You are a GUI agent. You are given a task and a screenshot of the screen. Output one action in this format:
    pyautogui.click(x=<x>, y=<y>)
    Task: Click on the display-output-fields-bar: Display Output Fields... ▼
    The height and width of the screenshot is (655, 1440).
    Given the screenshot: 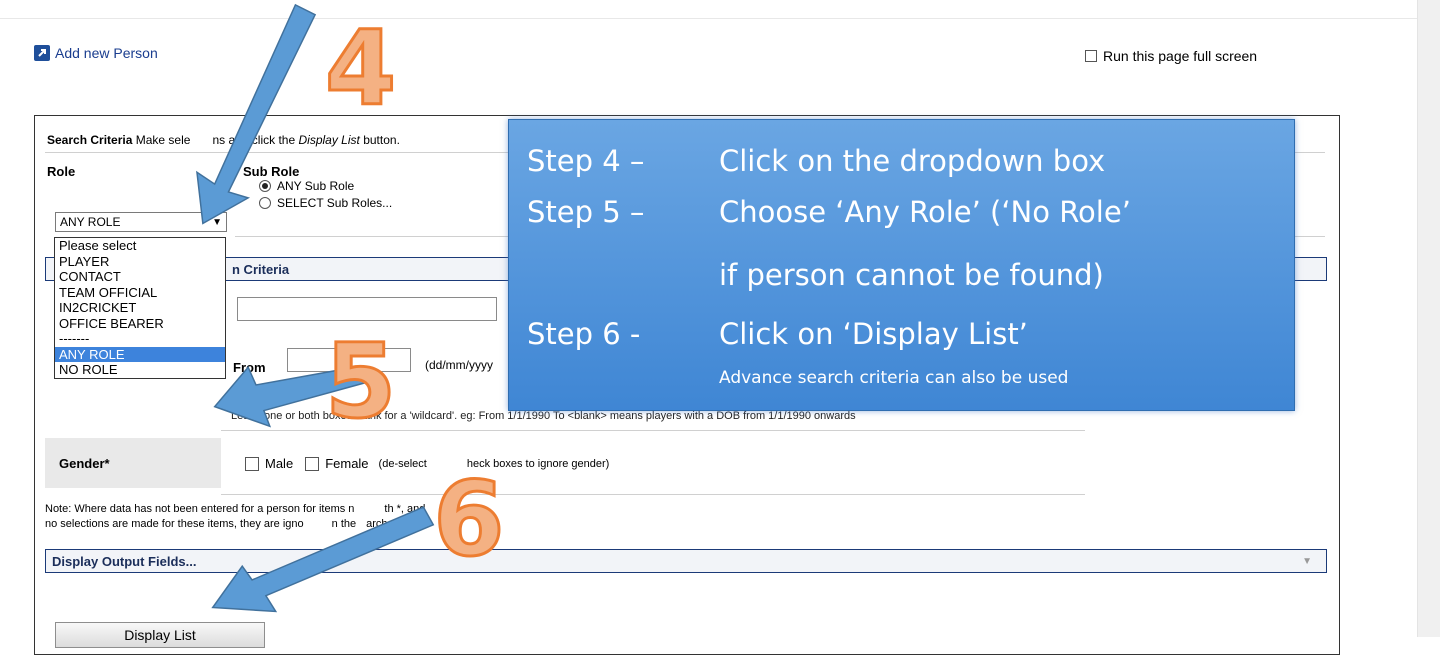 What is the action you would take?
    pyautogui.click(x=686, y=561)
    